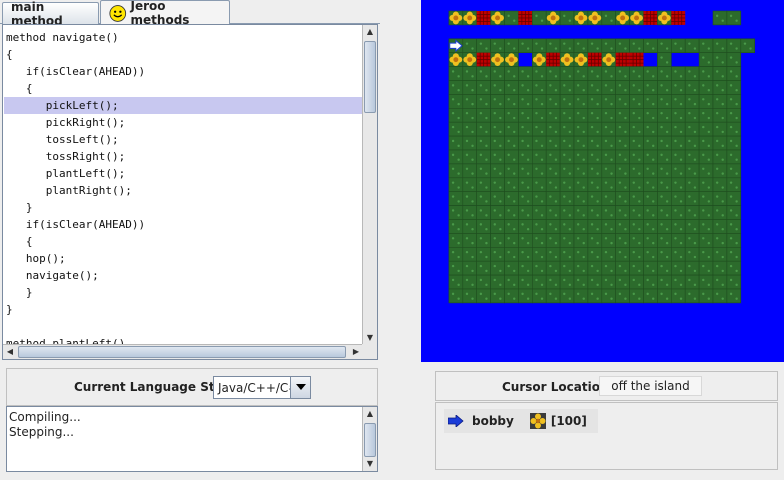 The width and height of the screenshot is (784, 480). Describe the element at coordinates (183, 224) in the screenshot. I see `code-line: if(isClear(AHEAD))` at that location.